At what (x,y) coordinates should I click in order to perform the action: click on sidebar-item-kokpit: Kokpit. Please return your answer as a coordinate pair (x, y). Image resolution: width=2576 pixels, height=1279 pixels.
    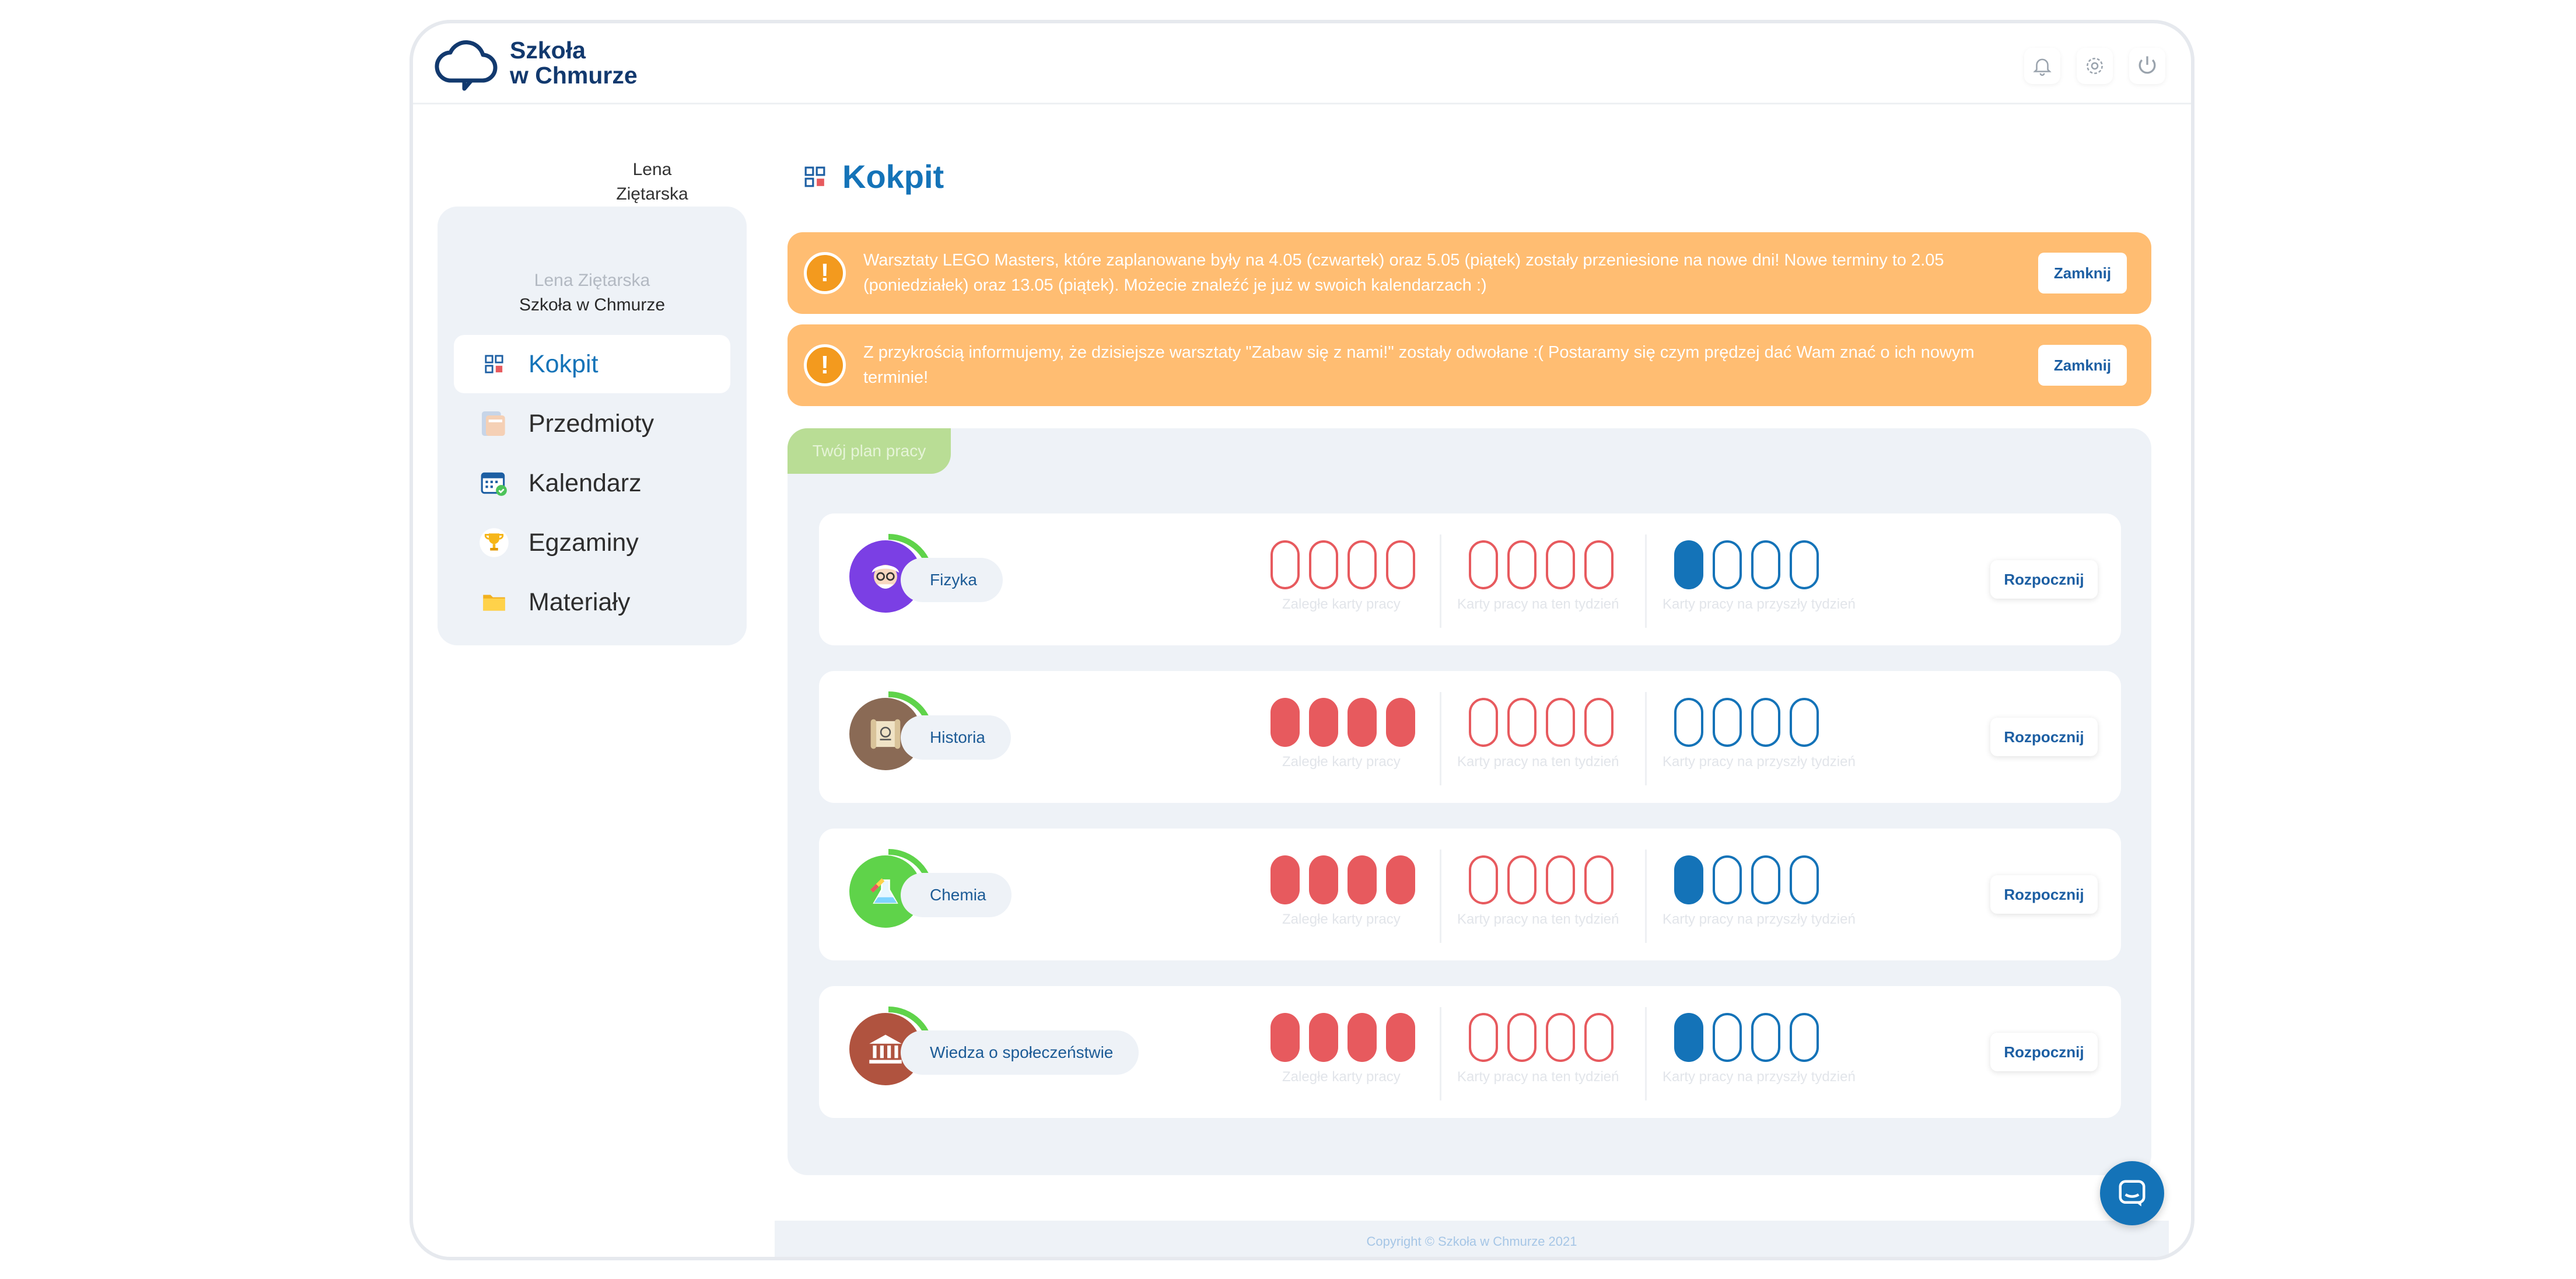
    Looking at the image, I should click on (592, 364).